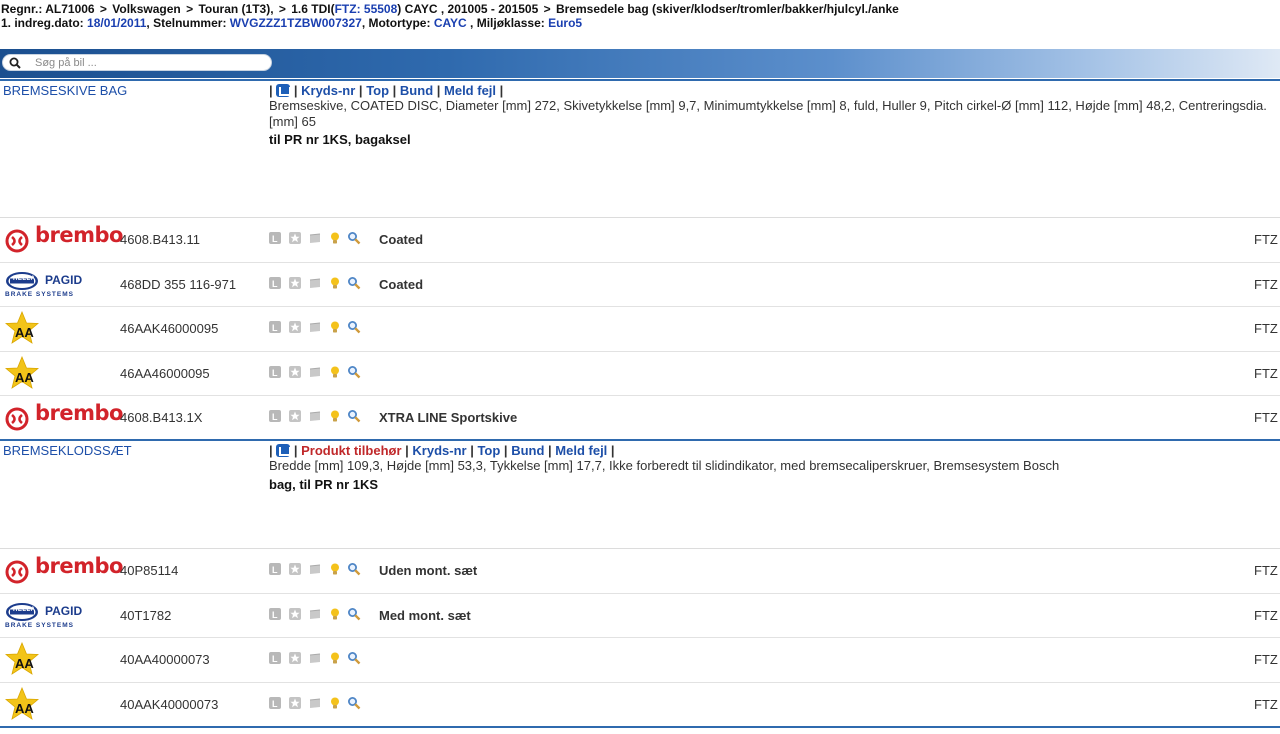 The height and width of the screenshot is (734, 1280). What do you see at coordinates (165, 373) in the screenshot?
I see `part-number: 46AA46000095` at bounding box center [165, 373].